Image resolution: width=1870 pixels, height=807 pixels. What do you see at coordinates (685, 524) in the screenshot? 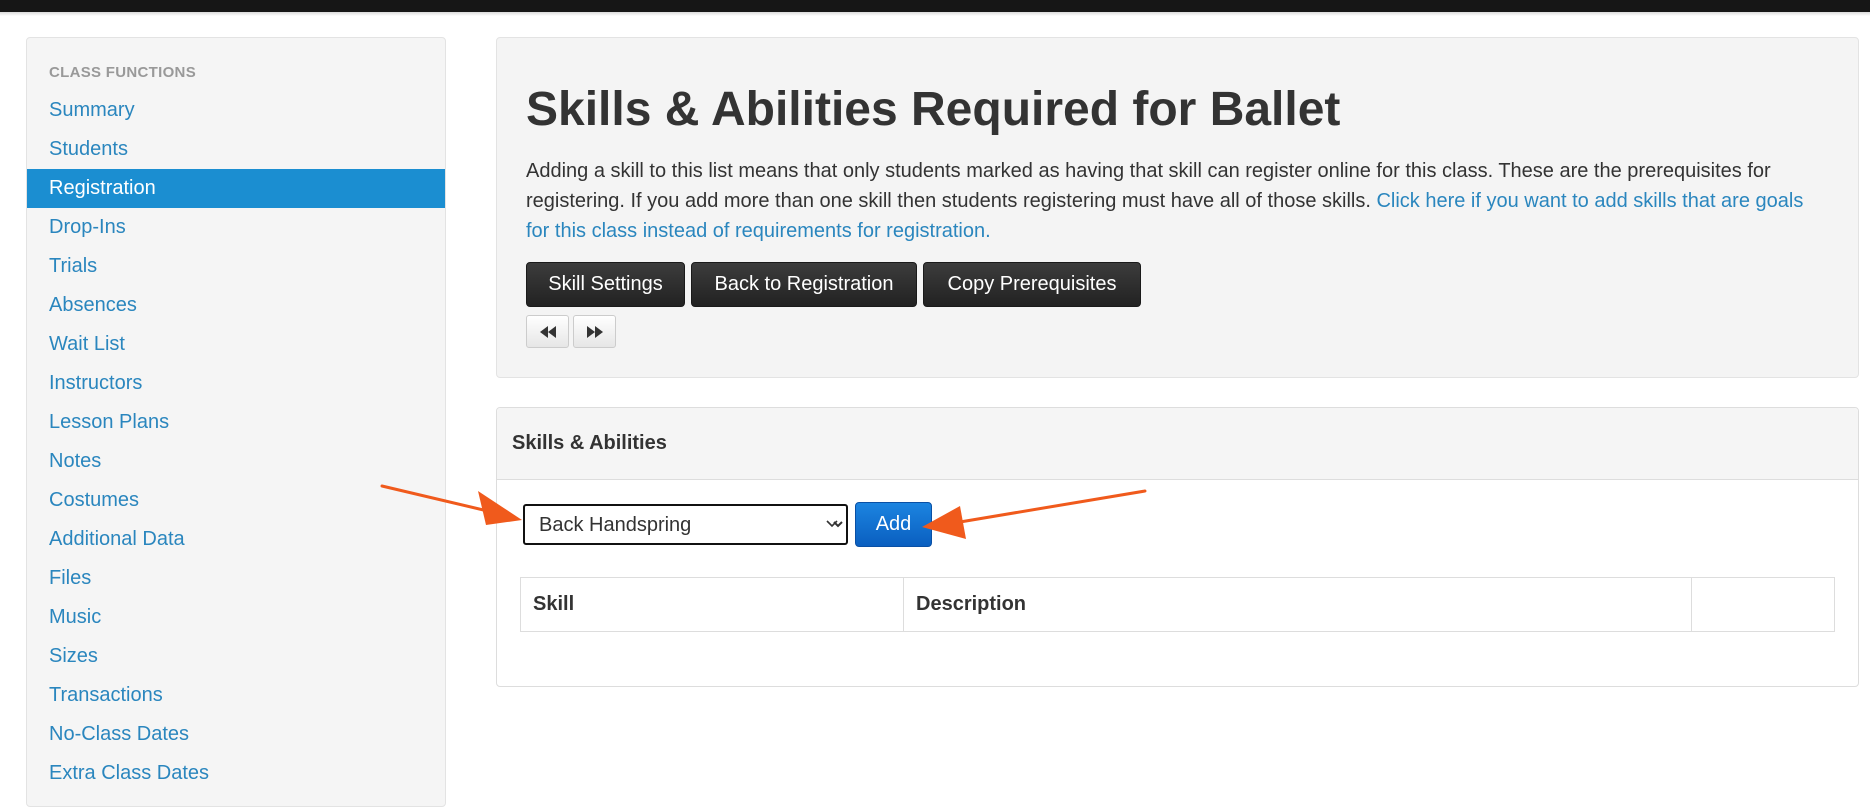
I see `skill-select: Back Handspring` at bounding box center [685, 524].